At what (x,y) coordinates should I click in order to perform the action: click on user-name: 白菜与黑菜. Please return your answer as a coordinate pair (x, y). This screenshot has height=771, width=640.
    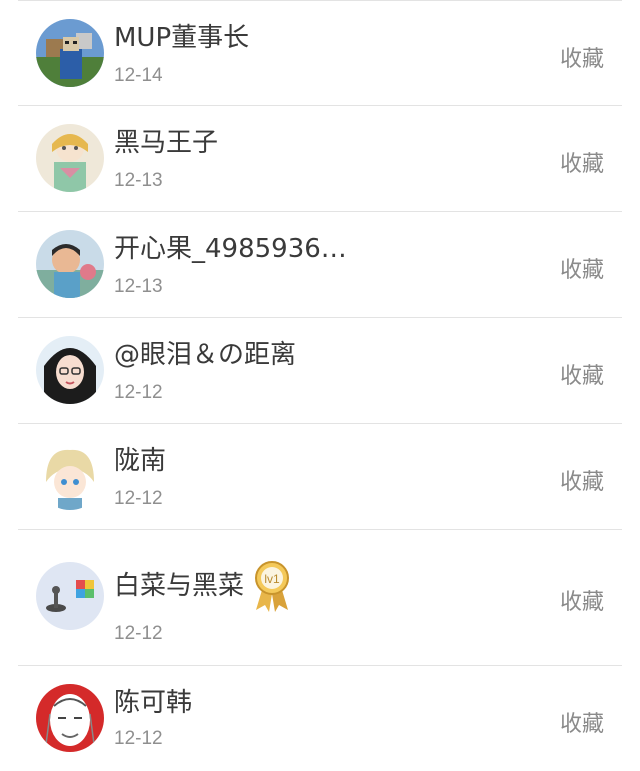
    Looking at the image, I should click on (179, 586).